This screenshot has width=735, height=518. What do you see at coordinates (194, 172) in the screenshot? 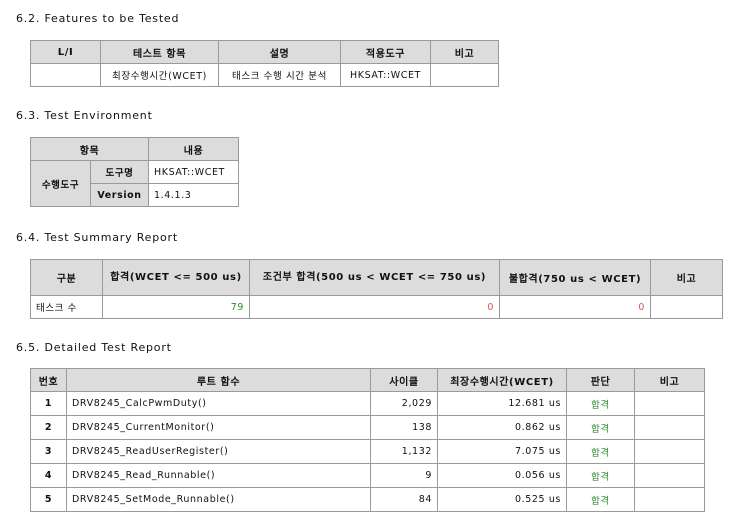
I see `env-value-tool-name: HKSAT::WCET` at bounding box center [194, 172].